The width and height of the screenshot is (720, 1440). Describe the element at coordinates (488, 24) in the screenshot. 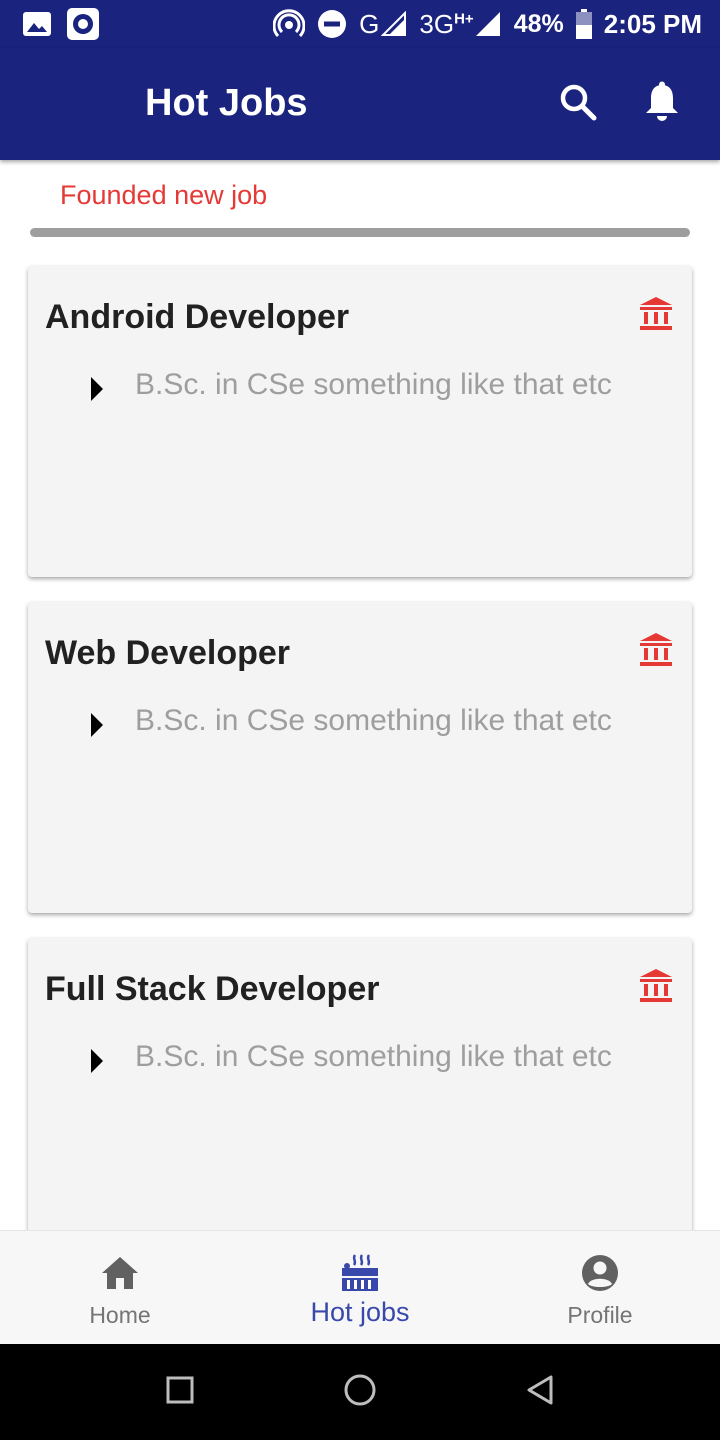

I see `signal-strength-icon` at that location.